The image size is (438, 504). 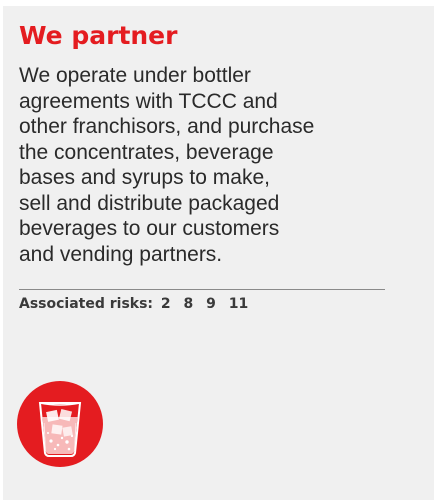 I want to click on body-line: bases and syrups to make,, so click(x=144, y=177).